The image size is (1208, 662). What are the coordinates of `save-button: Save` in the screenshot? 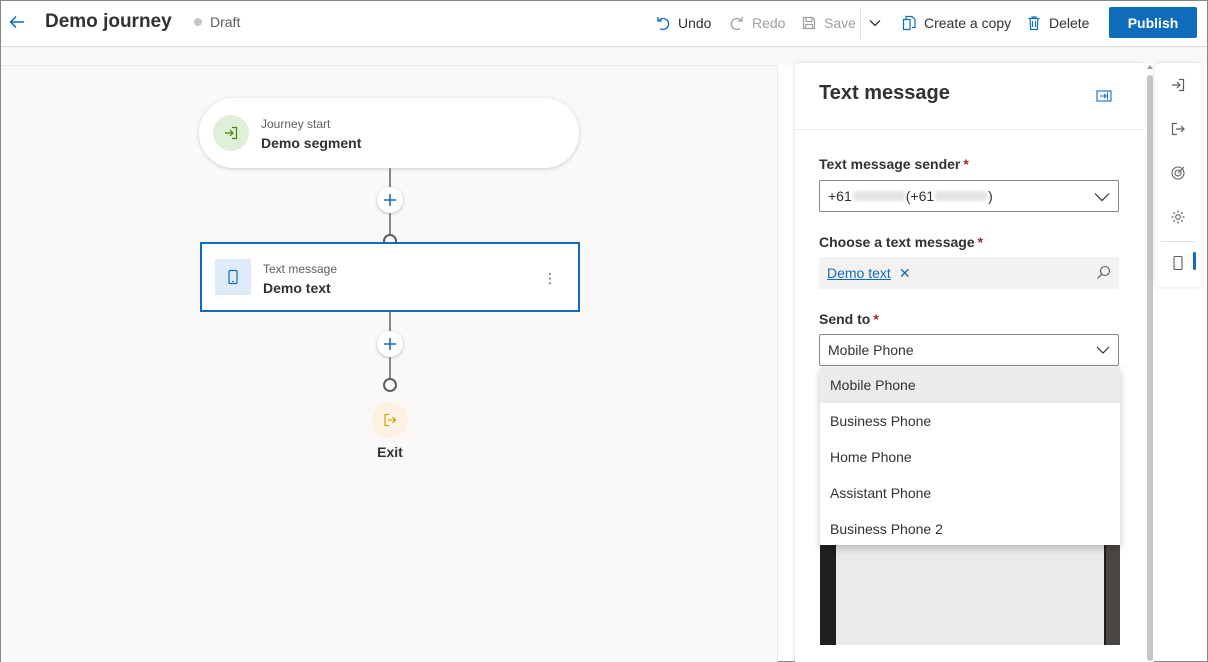 It's located at (828, 23).